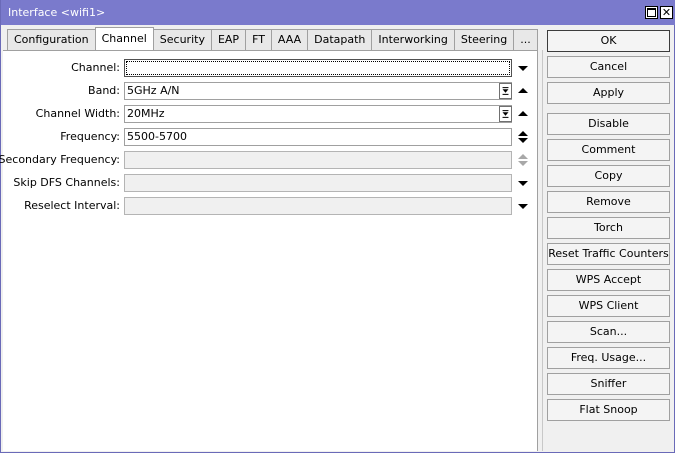  I want to click on tab-channel: Channel, so click(124, 38).